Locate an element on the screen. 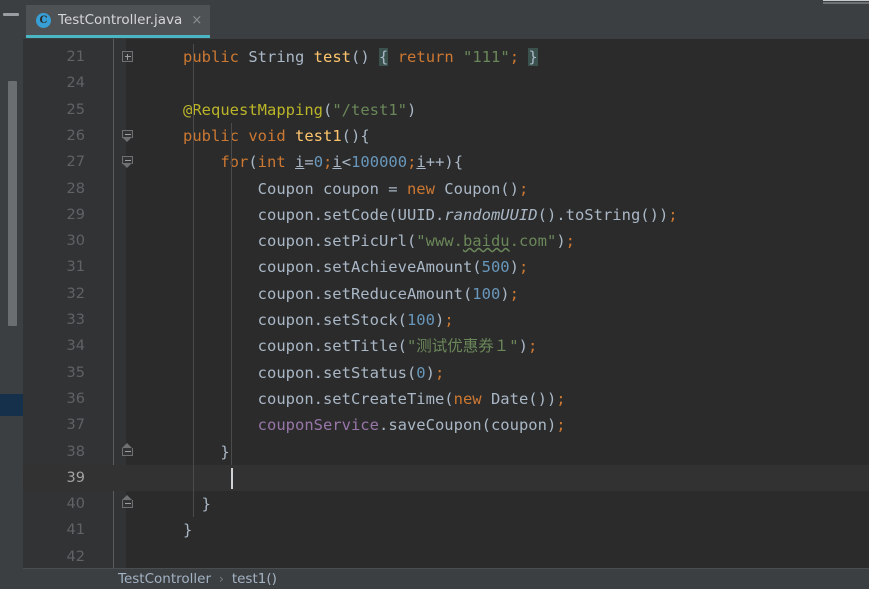  code-text: coupon.setReduceAmount(100); is located at coordinates (351, 294).